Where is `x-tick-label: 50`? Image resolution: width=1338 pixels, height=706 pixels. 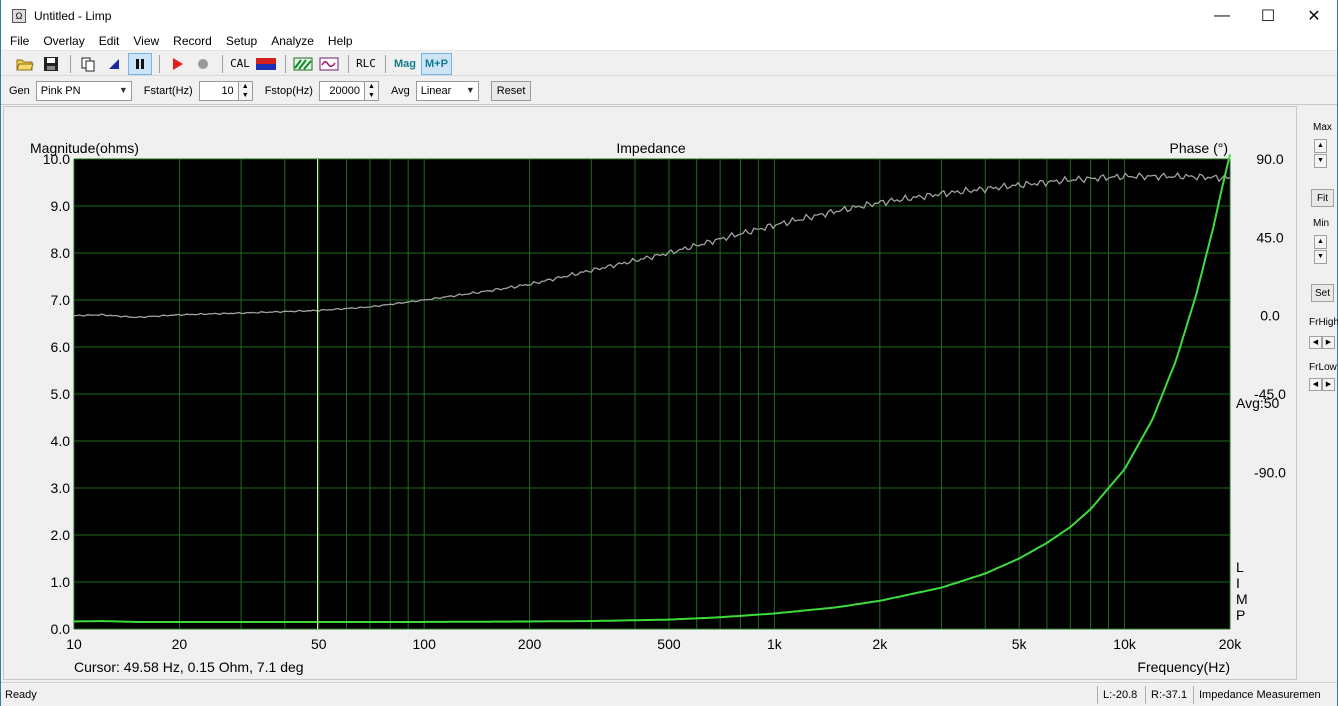 x-tick-label: 50 is located at coordinates (319, 644).